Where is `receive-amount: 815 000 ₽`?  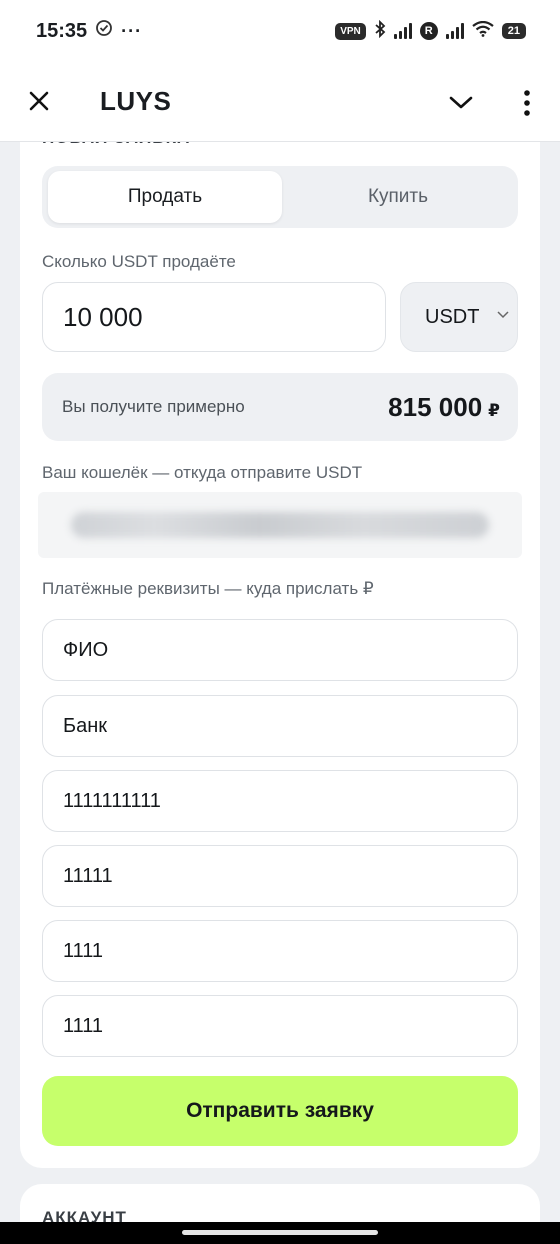
receive-amount: 815 000 ₽ is located at coordinates (444, 407).